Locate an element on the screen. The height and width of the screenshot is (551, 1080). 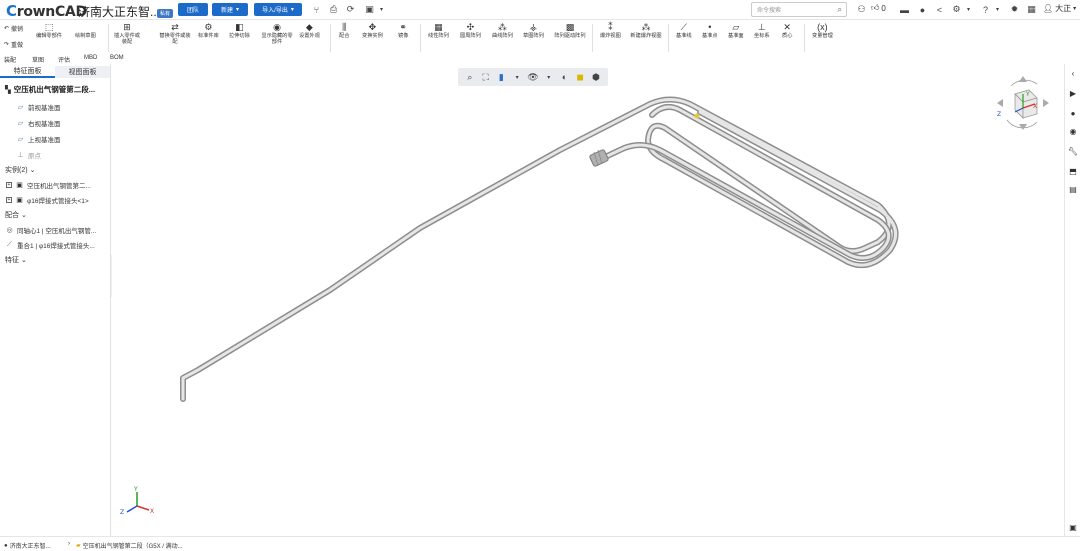
curve-pattern-button: ⁂ 曲线阵列 is located at coordinates (502, 31).